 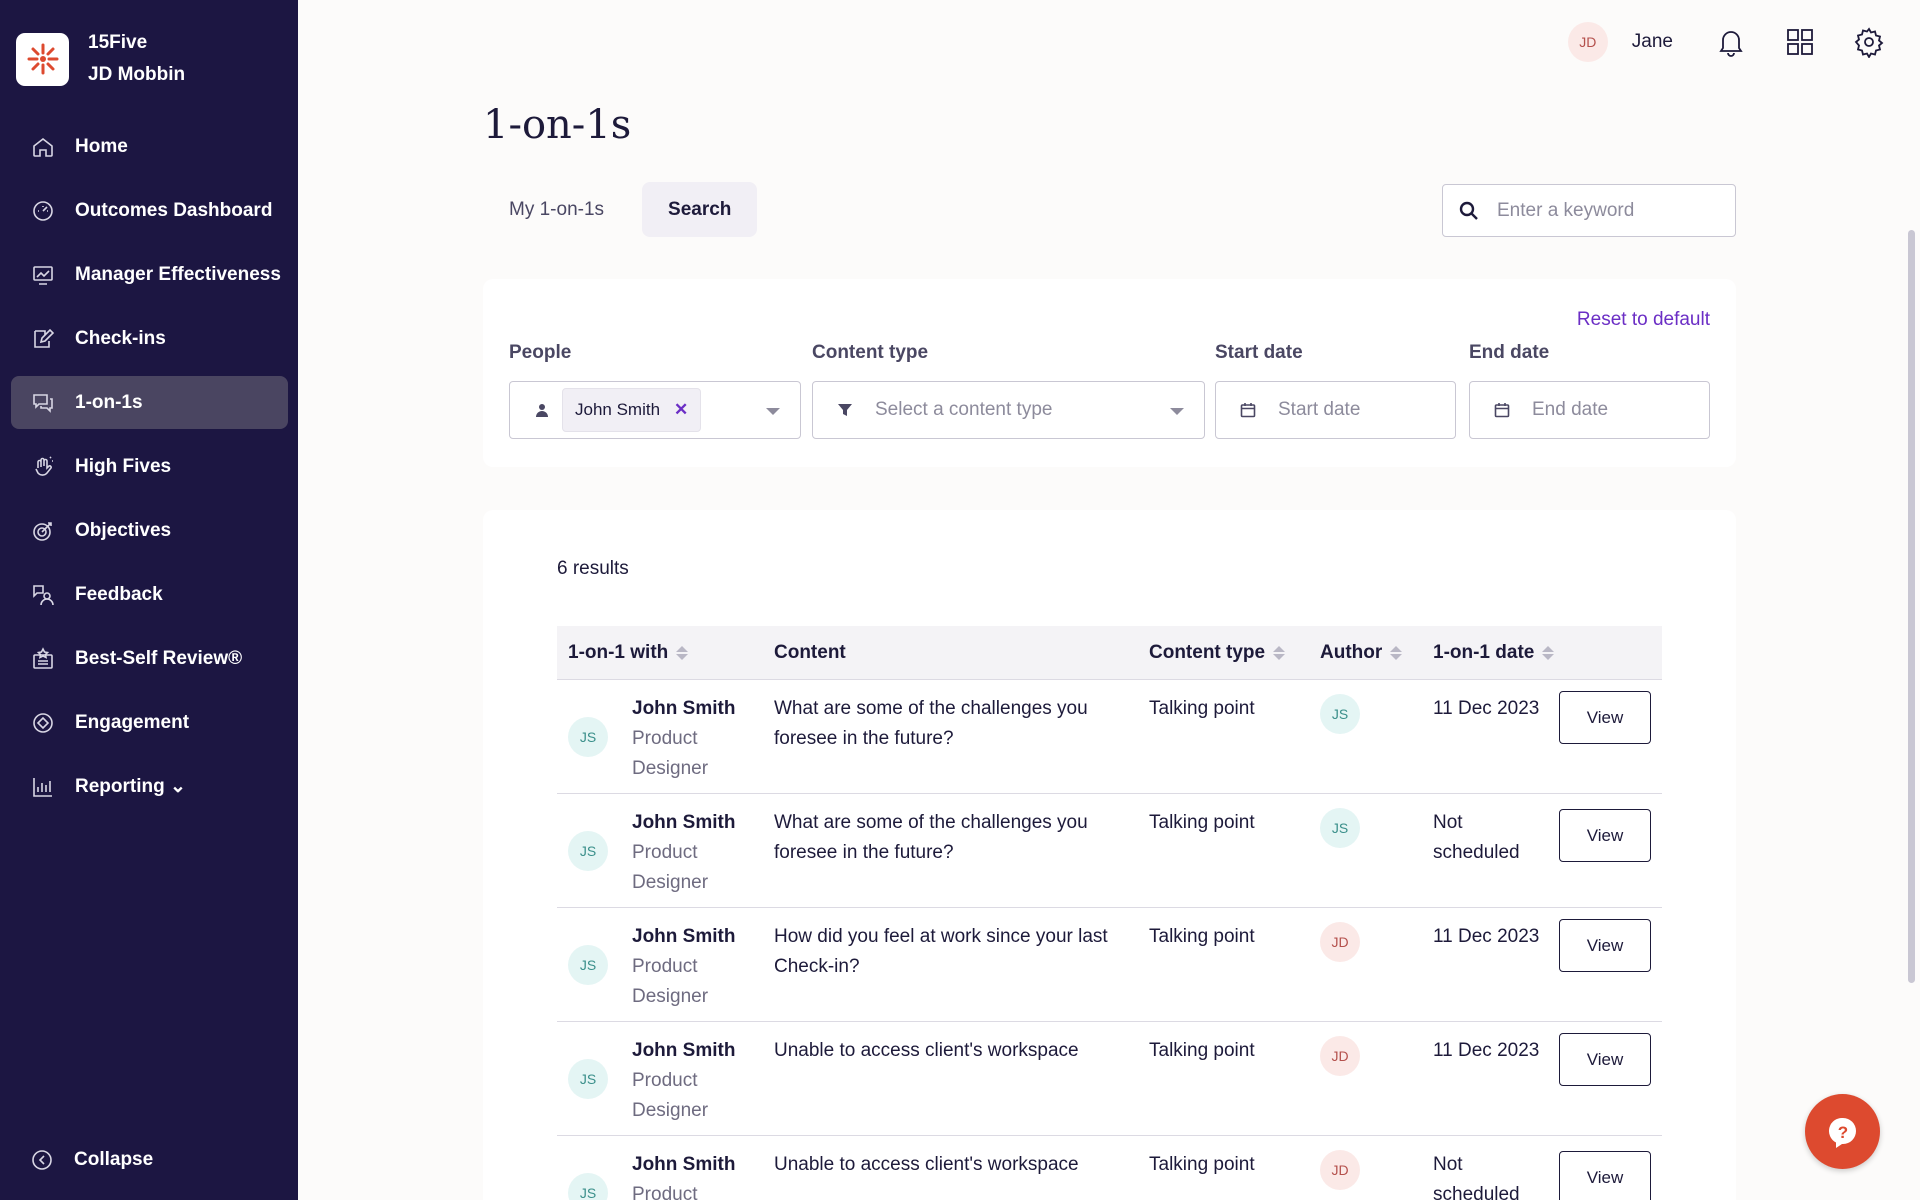 I want to click on content-type-select: Select a content type, so click(x=1008, y=410).